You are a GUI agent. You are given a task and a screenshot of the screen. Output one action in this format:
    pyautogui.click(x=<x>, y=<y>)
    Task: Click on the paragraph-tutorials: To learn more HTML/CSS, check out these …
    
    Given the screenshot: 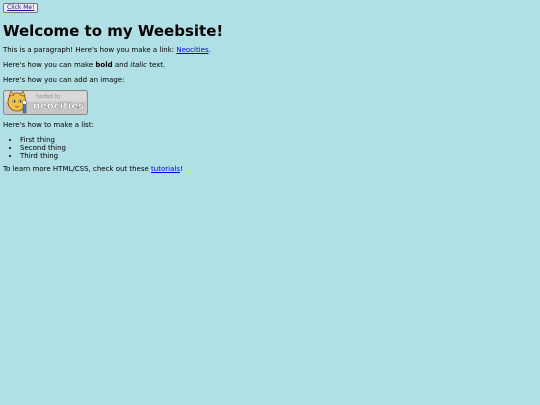 What is the action you would take?
    pyautogui.click(x=93, y=169)
    